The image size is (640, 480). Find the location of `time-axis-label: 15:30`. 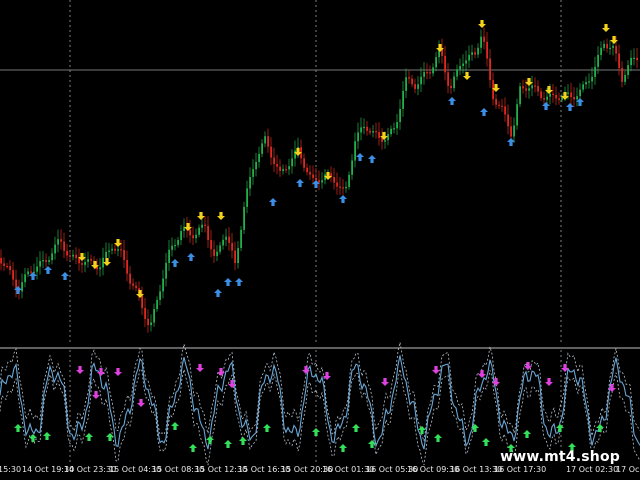

time-axis-label: 15:30 is located at coordinates (11, 469).